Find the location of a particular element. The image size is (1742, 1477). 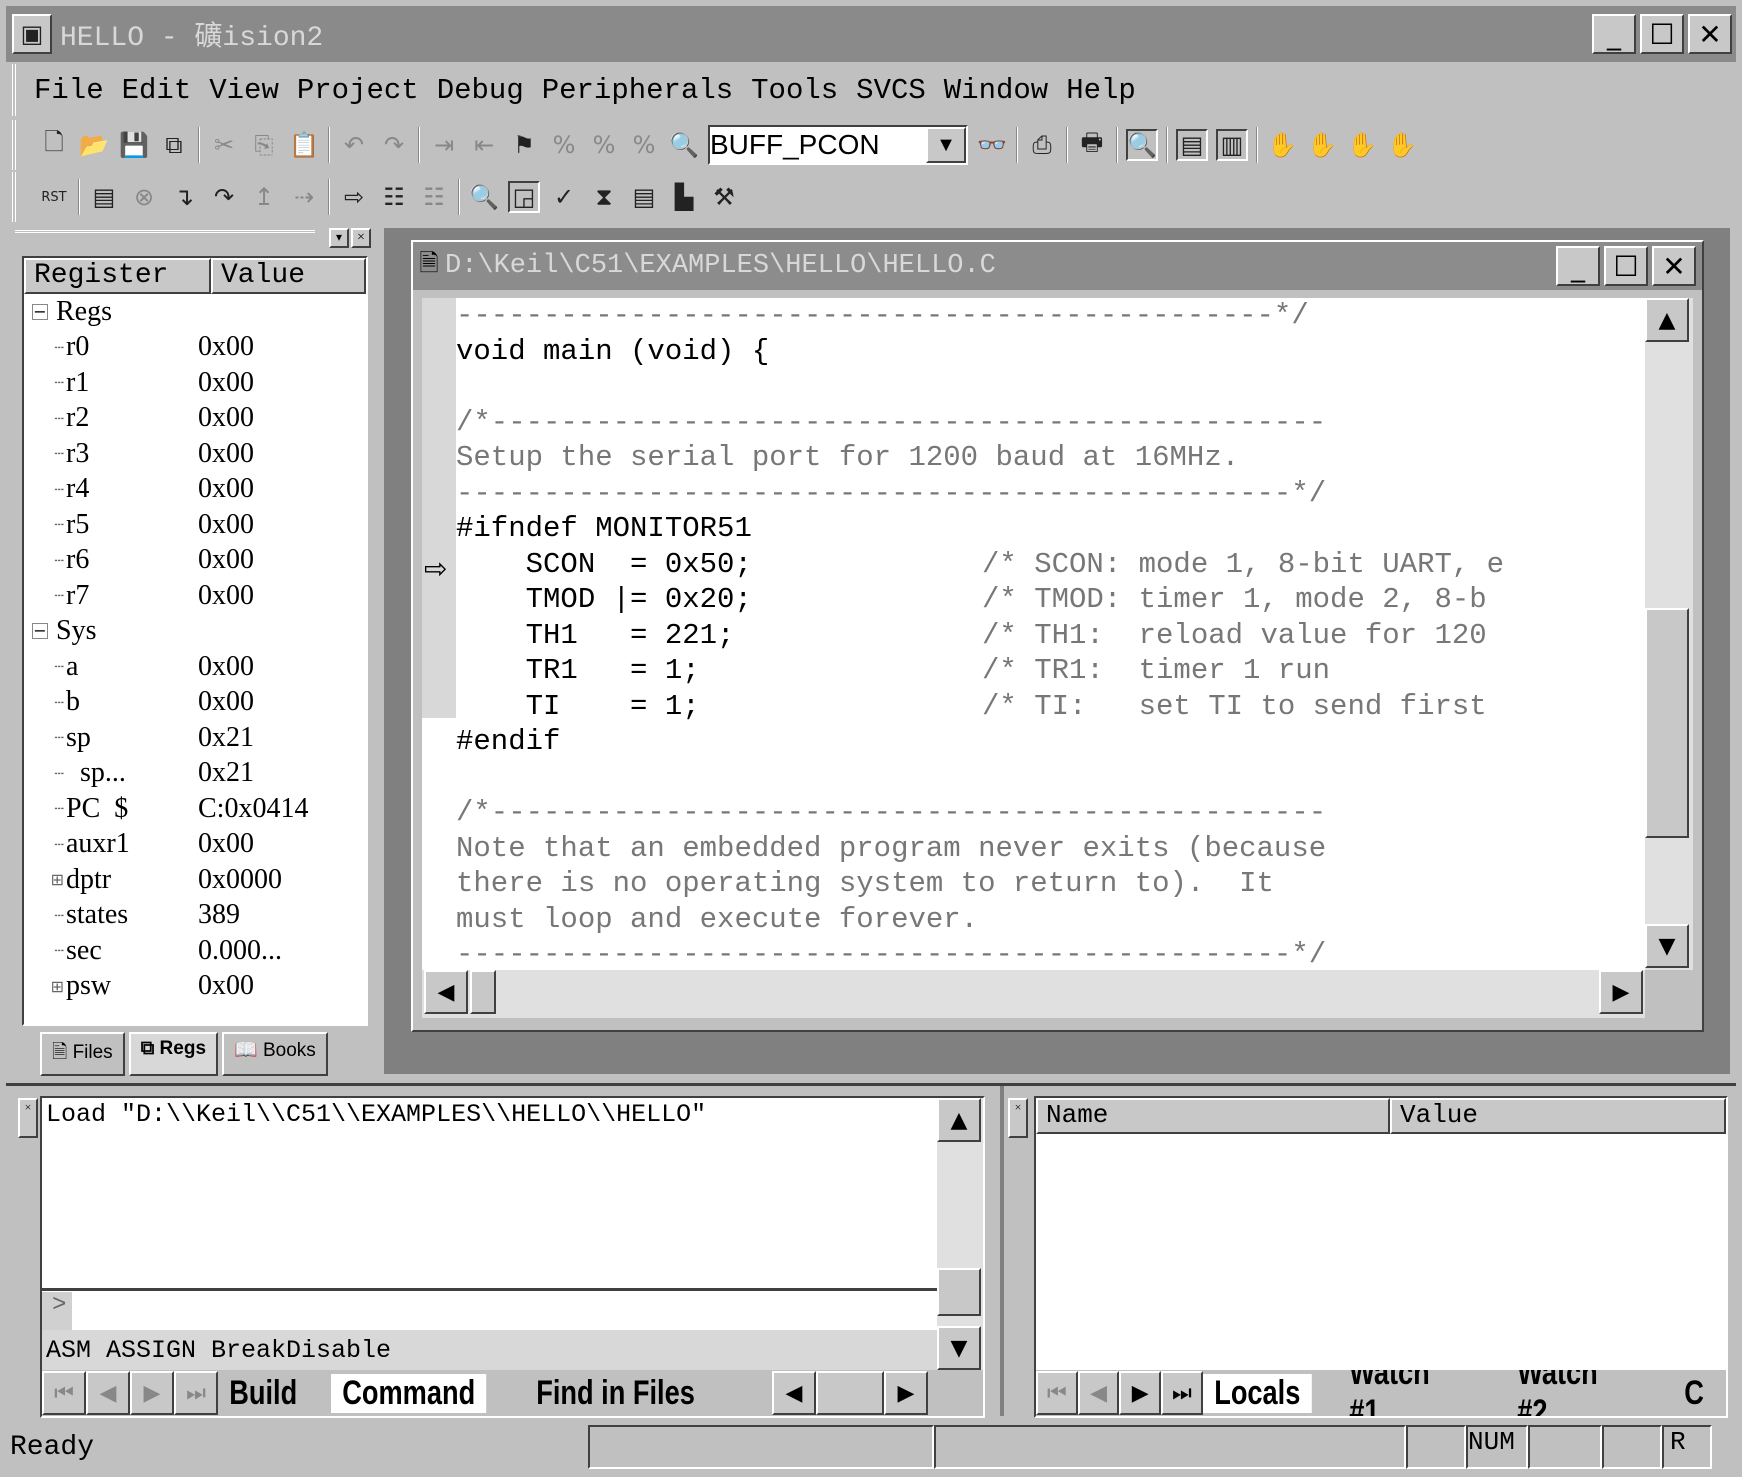

copy-icon: ⎘ is located at coordinates (264, 145).